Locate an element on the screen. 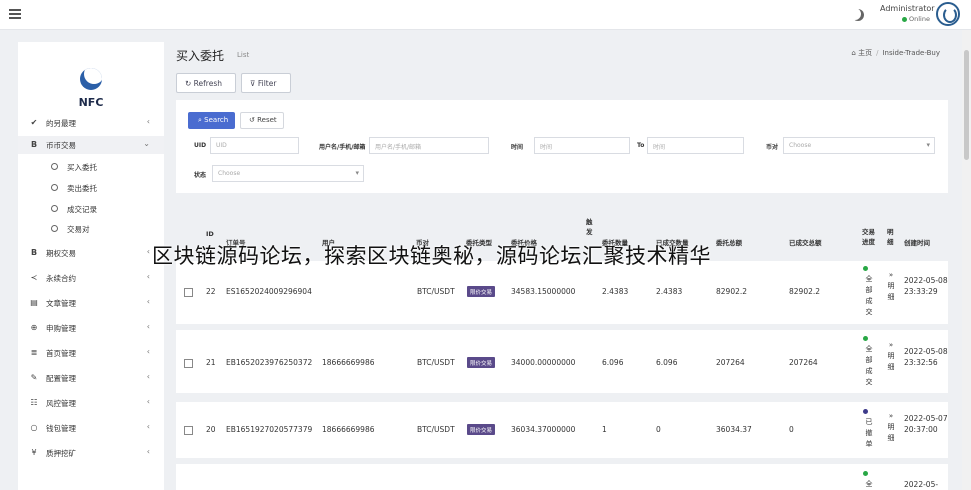  sidebar-item-options: B 期权交易 ‹ is located at coordinates (91, 253).